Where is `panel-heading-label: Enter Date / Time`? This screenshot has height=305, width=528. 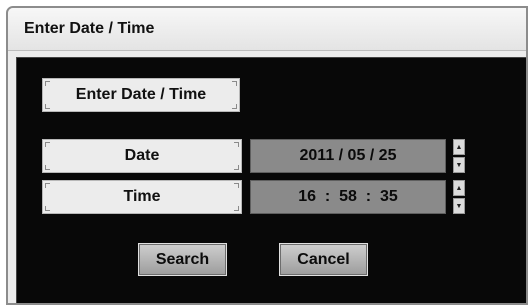
panel-heading-label: Enter Date / Time is located at coordinates (141, 94).